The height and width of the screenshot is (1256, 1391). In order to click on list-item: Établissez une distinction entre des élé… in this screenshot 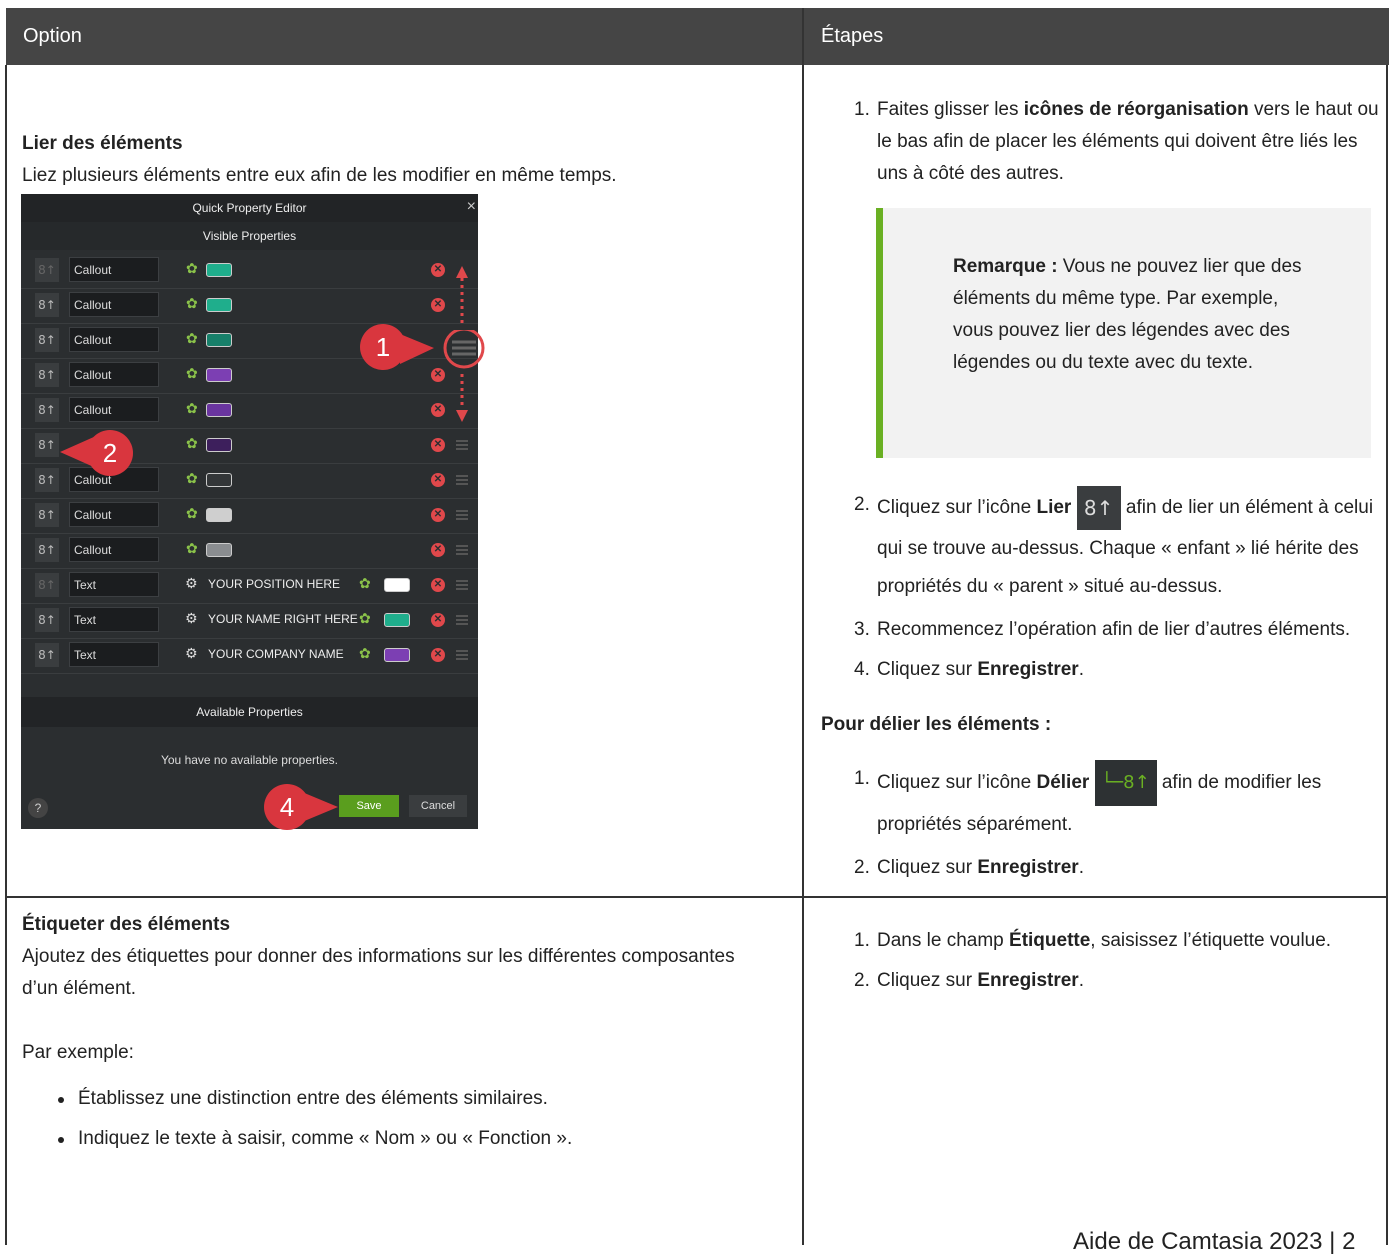, I will do `click(297, 1099)`.